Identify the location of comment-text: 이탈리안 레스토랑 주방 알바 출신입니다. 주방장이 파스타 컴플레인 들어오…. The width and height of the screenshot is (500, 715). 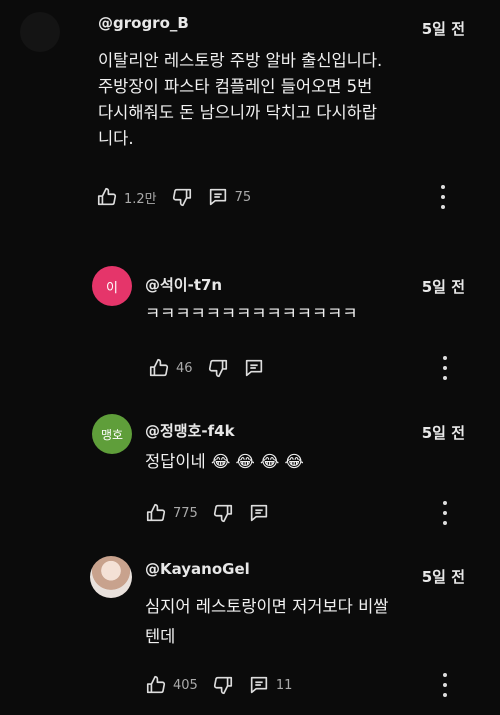
(240, 99).